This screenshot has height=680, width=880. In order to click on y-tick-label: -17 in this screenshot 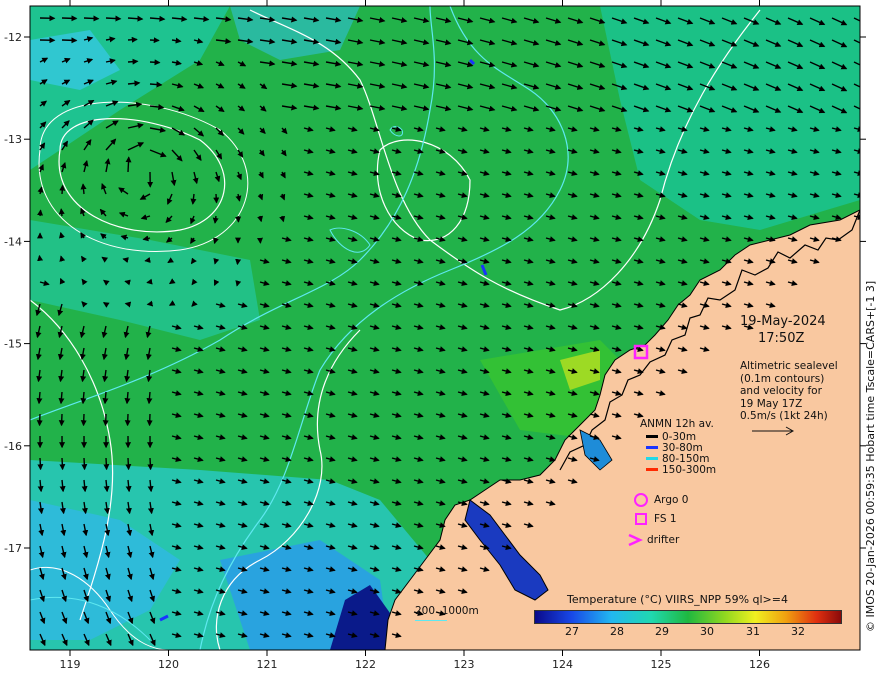, I will do `click(13, 548)`.